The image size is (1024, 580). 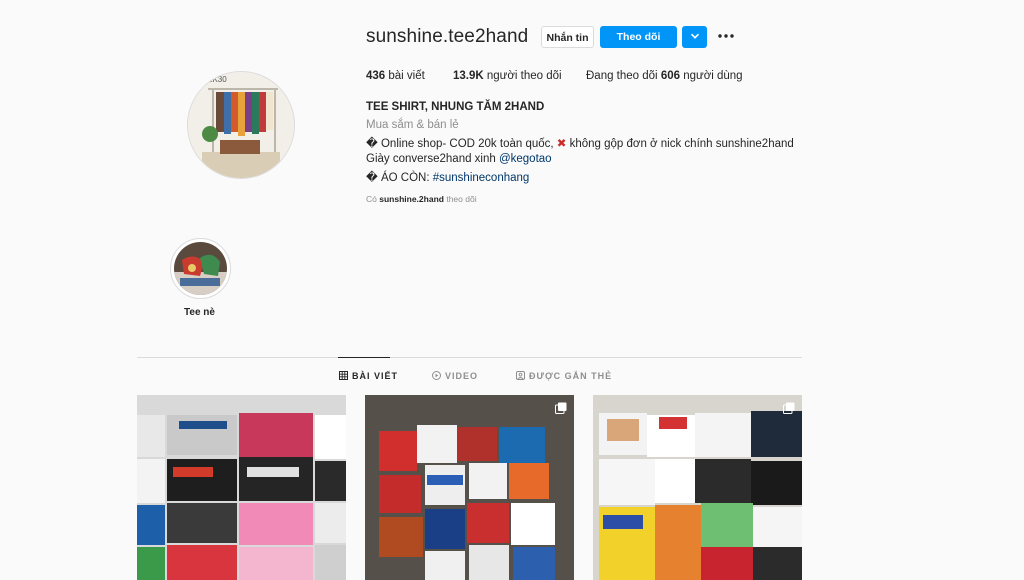 What do you see at coordinates (436, 375) in the screenshot?
I see `play-icon` at bounding box center [436, 375].